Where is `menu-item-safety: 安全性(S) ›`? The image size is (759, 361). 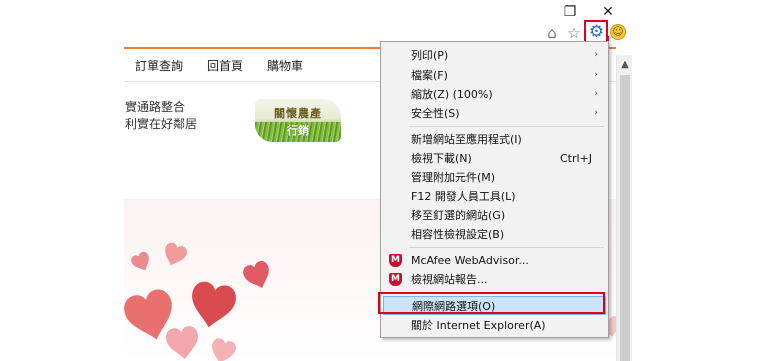
menu-item-safety: 安全性(S) › is located at coordinates (494, 113).